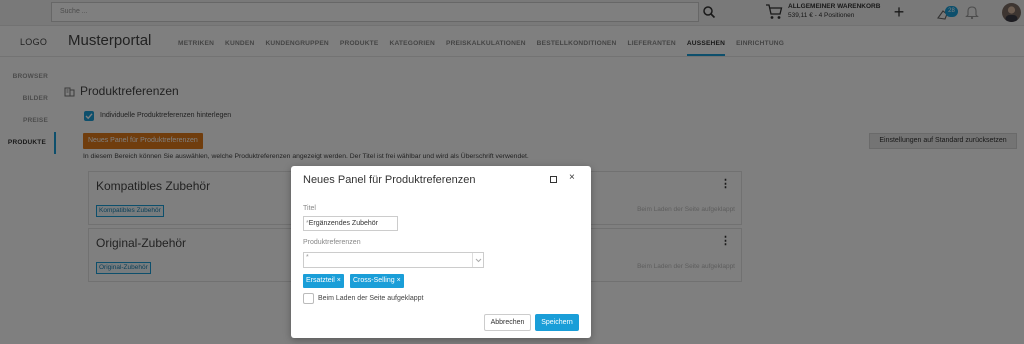  Describe the element at coordinates (343, 223) in the screenshot. I see `title-field-value: Ergänzendes Zubehör` at that location.